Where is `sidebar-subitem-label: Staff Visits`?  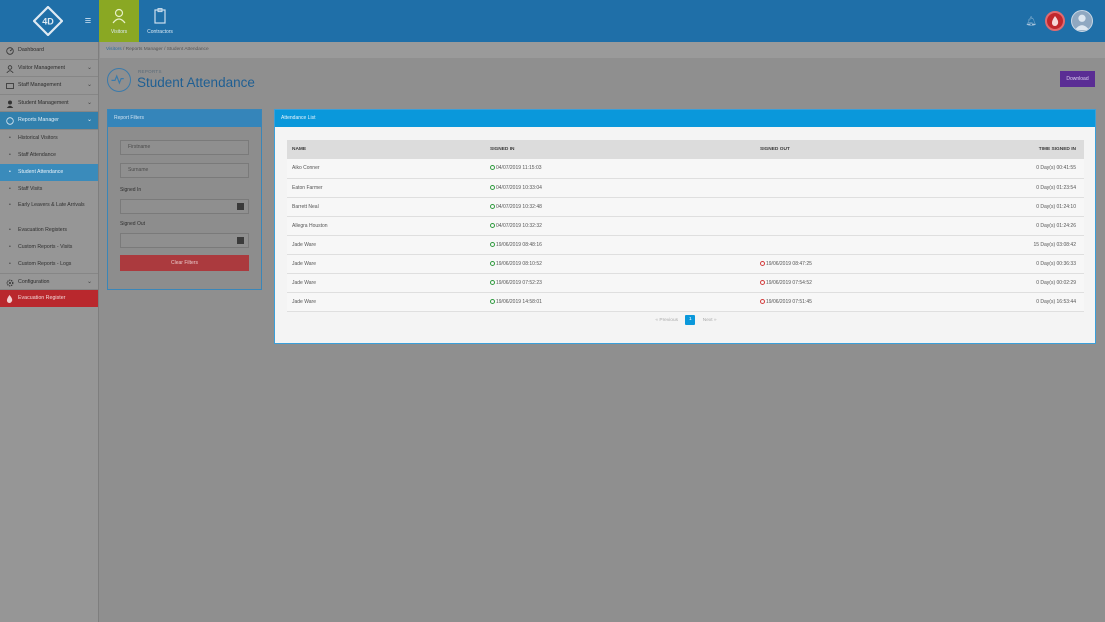
sidebar-subitem-label: Staff Visits is located at coordinates (30, 188).